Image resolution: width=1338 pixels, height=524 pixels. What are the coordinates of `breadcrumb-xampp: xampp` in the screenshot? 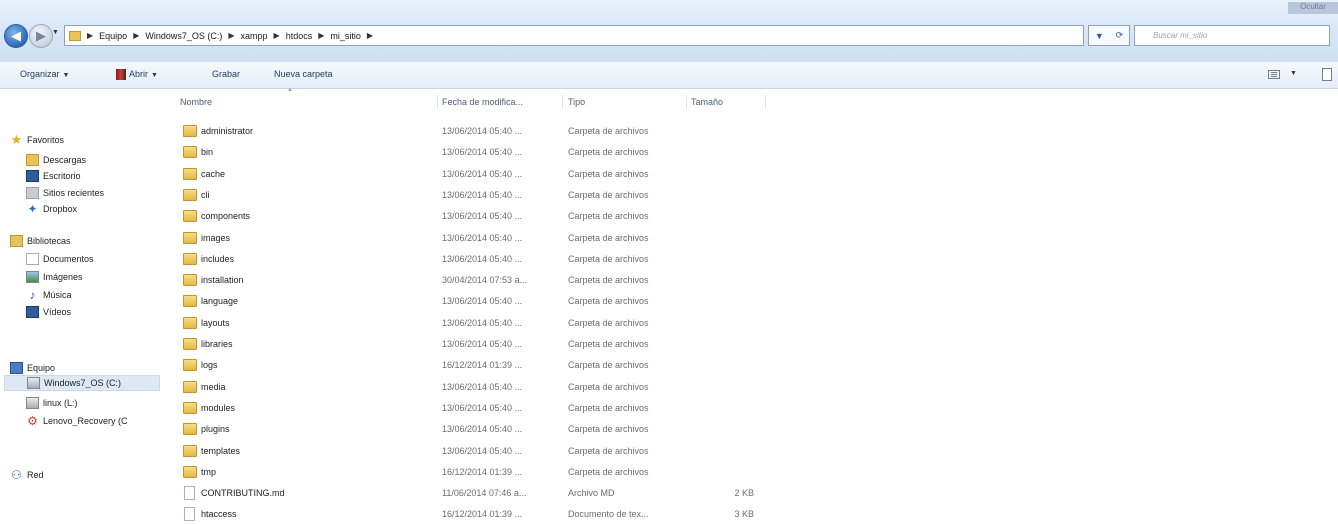 It's located at (254, 36).